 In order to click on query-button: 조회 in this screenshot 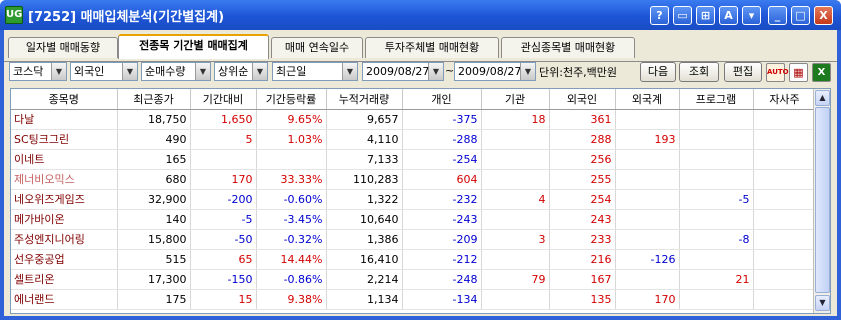, I will do `click(699, 72)`.